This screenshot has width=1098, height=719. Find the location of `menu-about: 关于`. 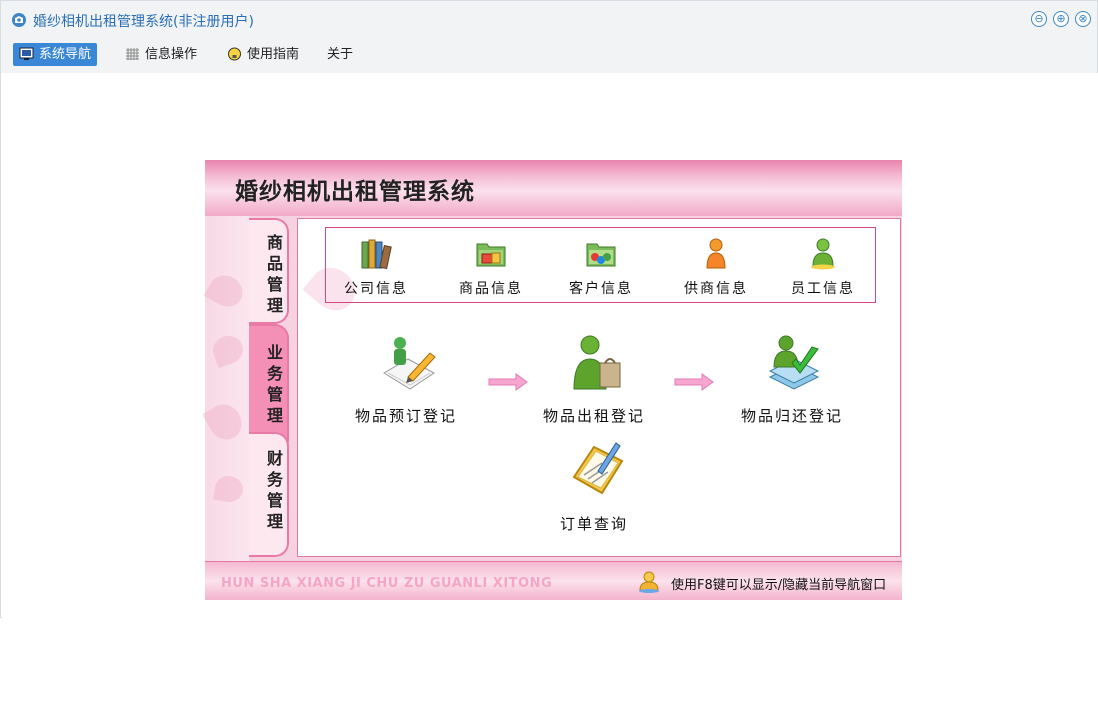

menu-about: 关于 is located at coordinates (330, 54).